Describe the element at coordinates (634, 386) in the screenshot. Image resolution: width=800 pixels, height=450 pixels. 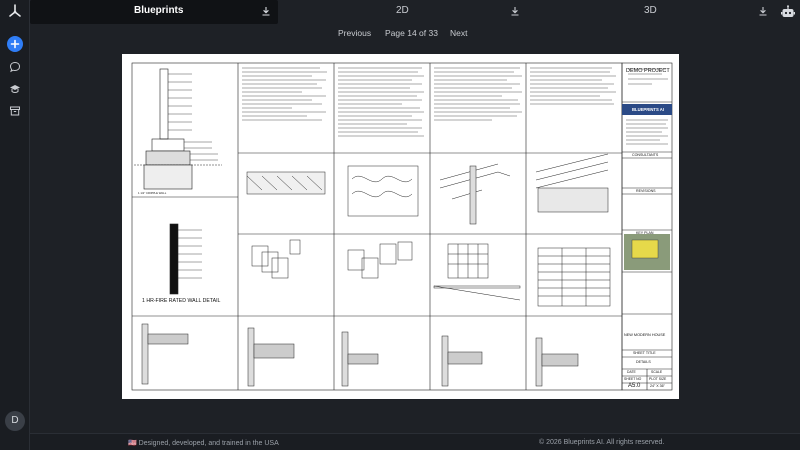
I see `sheet-number: A5.0` at that location.